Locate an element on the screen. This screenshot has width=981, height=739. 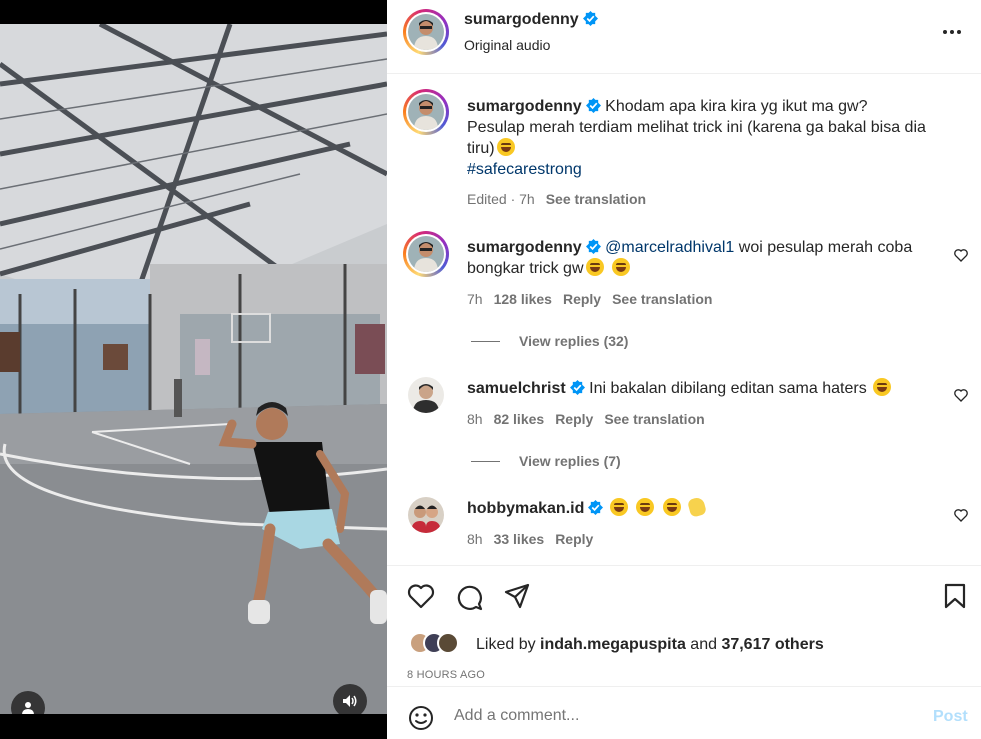
comment-mention: @marcelradhival1 is located at coordinates (669, 247).